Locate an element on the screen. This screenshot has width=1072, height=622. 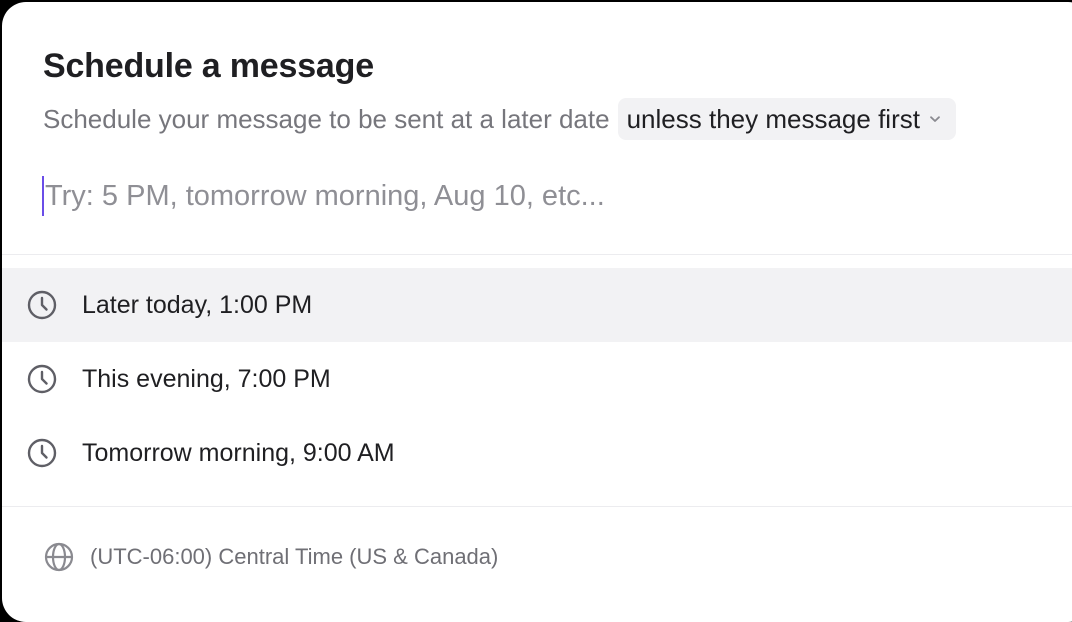
option-tomorrow-morning: Tomorrow morning, 9:00 AM is located at coordinates (537, 453).